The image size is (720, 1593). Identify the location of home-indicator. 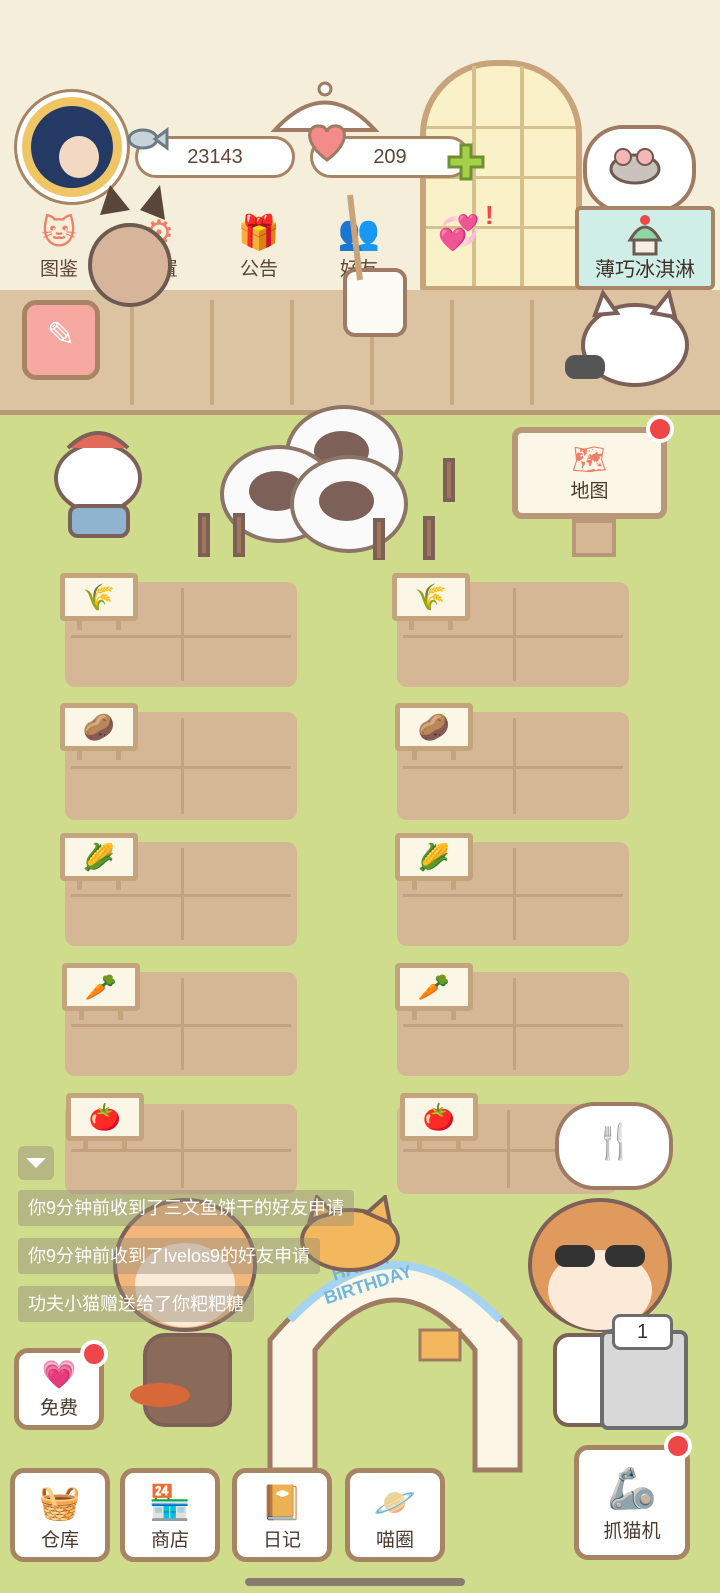
(355, 1582).